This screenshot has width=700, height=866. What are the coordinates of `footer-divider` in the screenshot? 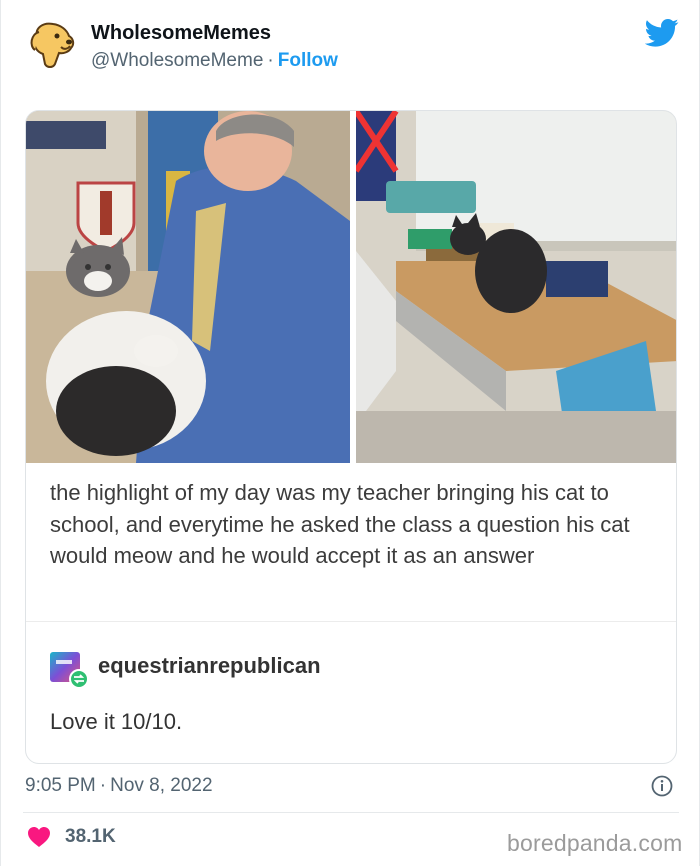 It's located at (351, 812).